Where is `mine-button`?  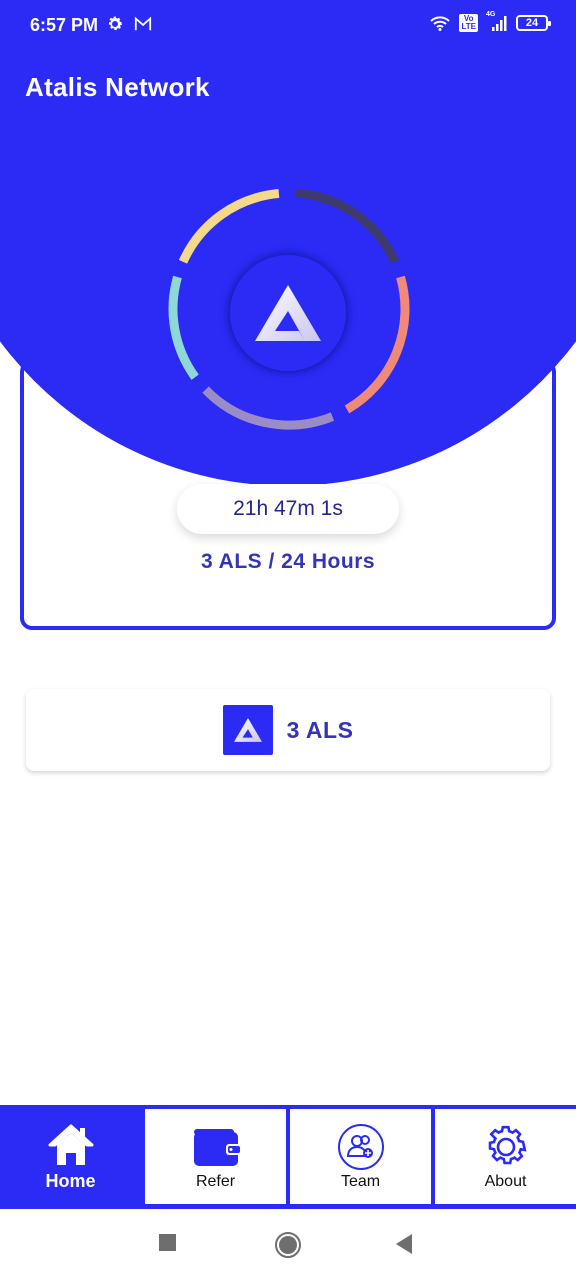 mine-button is located at coordinates (288, 313).